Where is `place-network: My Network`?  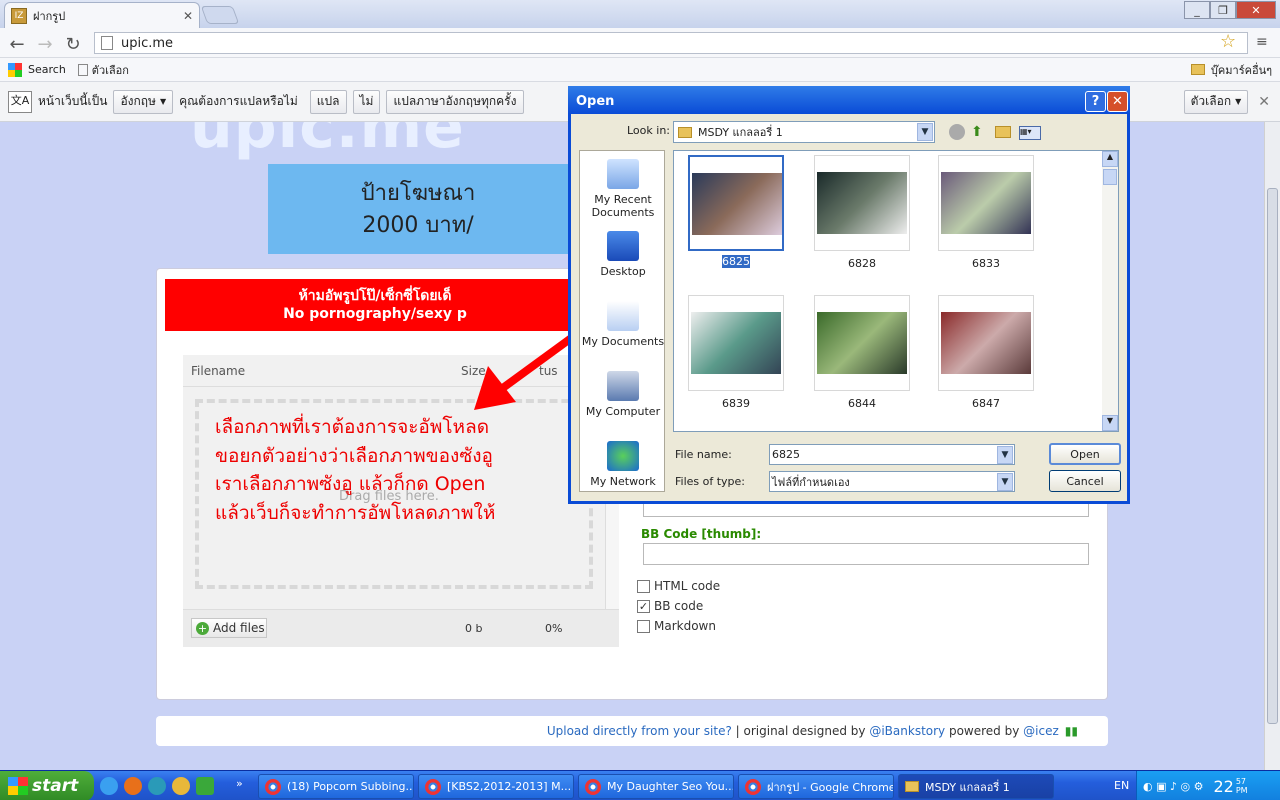 place-network: My Network is located at coordinates (623, 464).